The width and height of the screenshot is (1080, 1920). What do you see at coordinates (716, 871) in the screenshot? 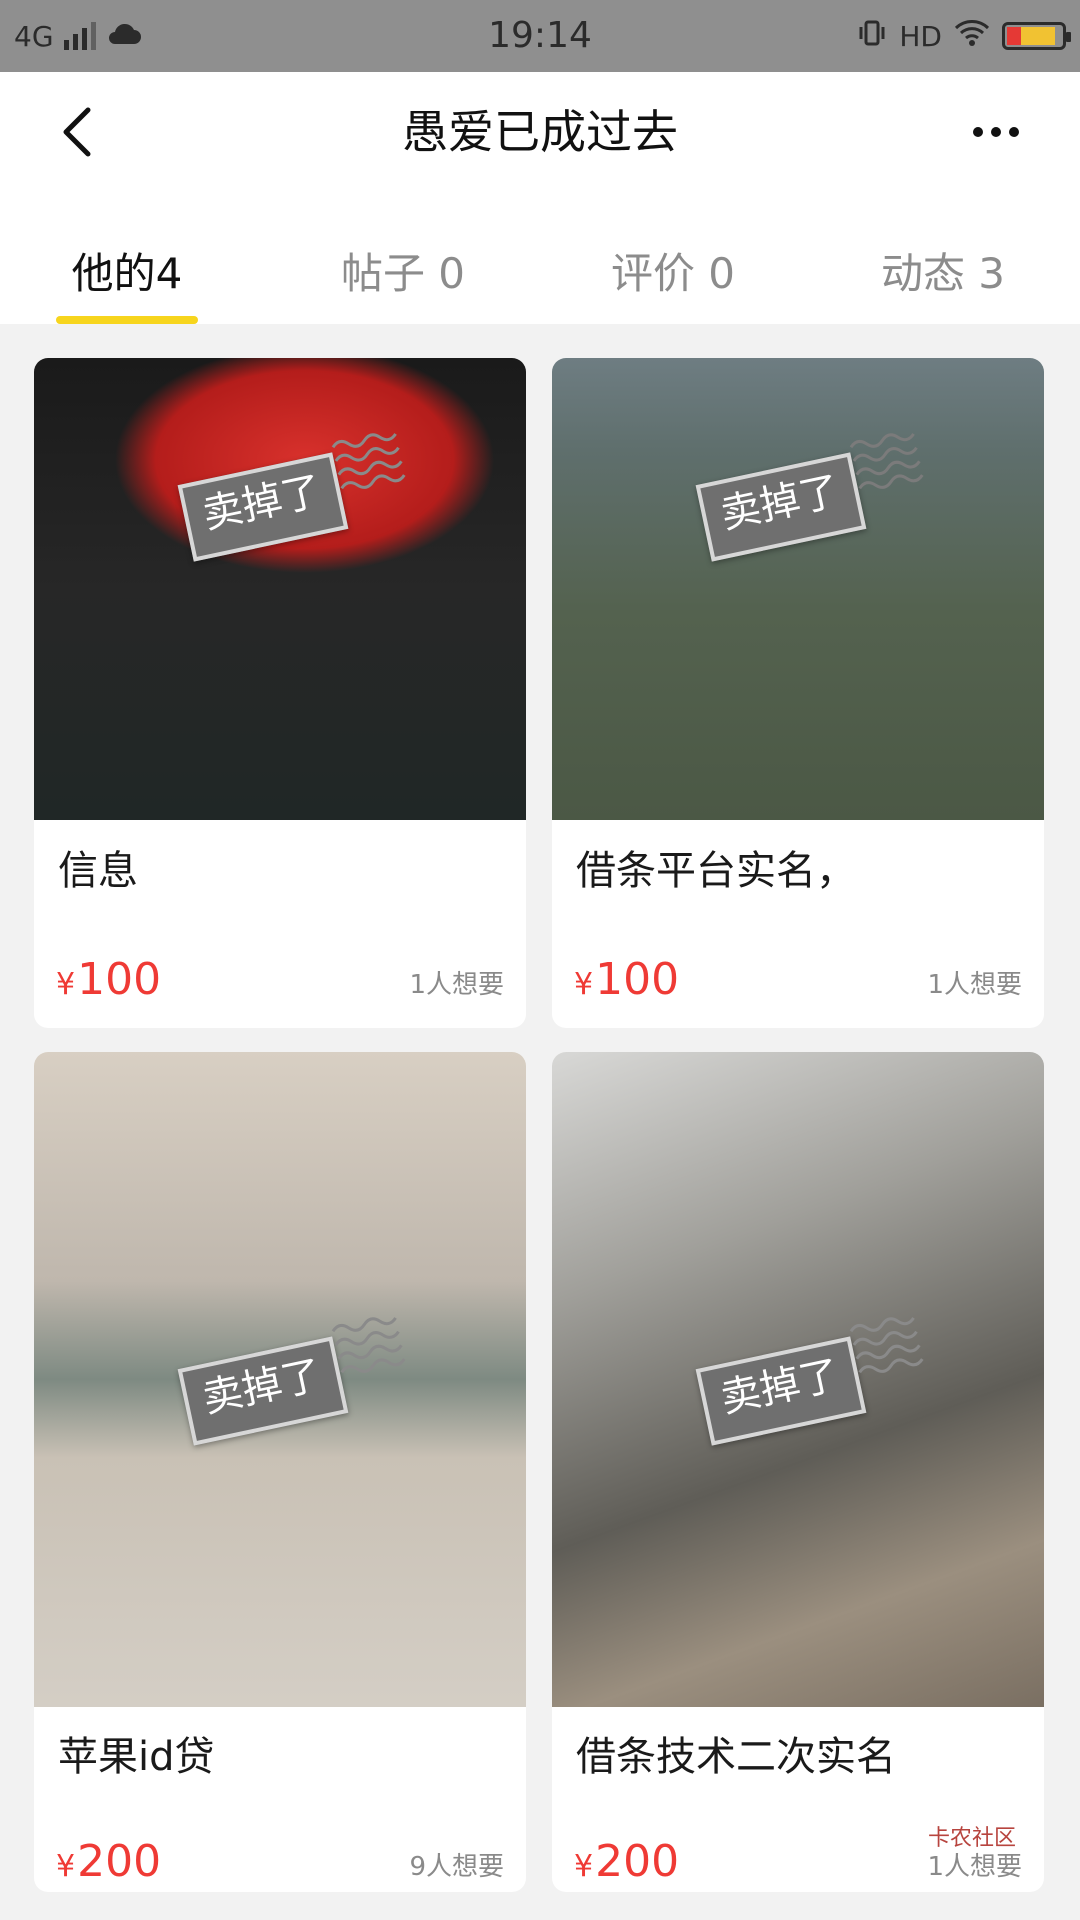
I see `item-title: 借条平台实名，` at bounding box center [716, 871].